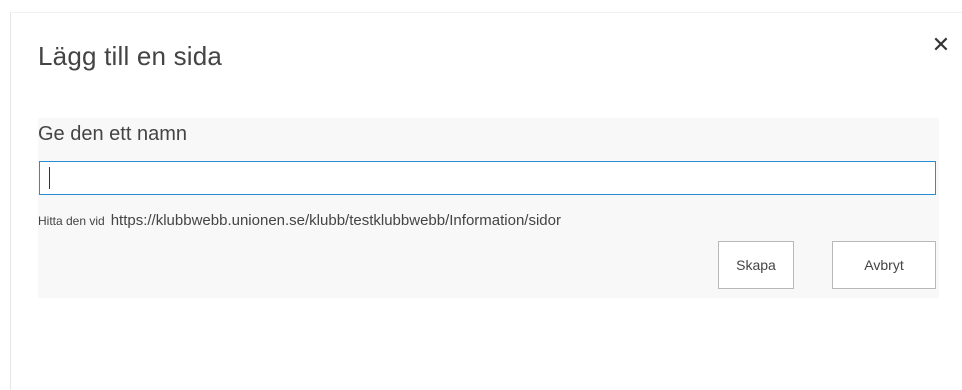 Image resolution: width=962 pixels, height=390 pixels. Describe the element at coordinates (941, 45) in the screenshot. I see `close-icon: ✕` at that location.